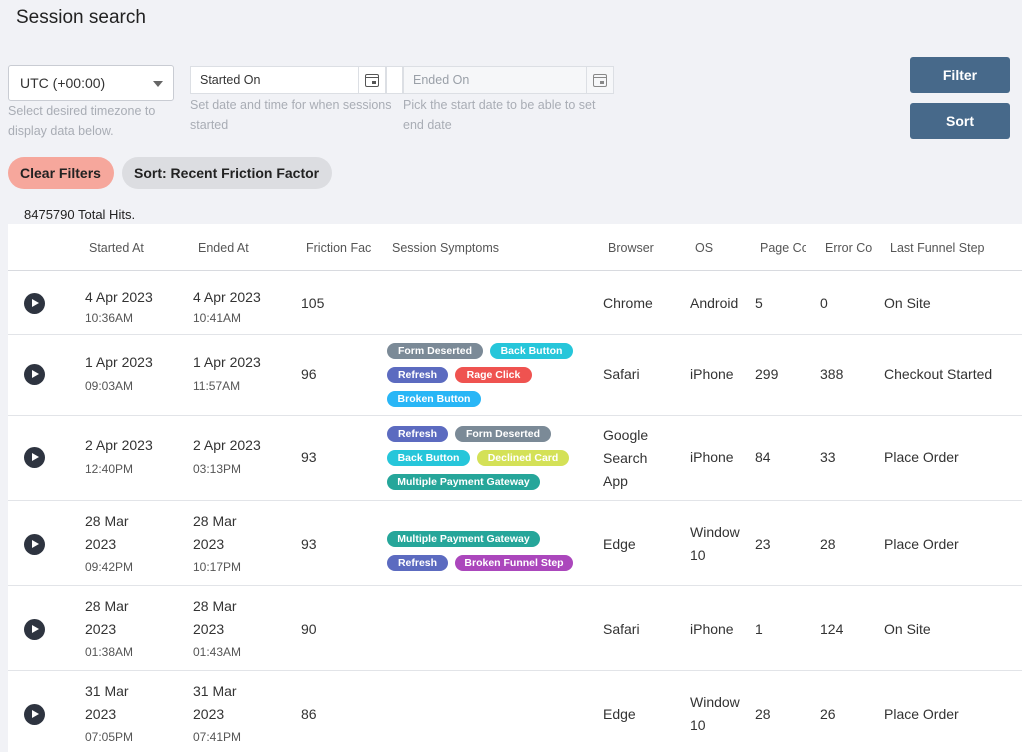 This screenshot has width=1022, height=752. Describe the element at coordinates (394, 80) in the screenshot. I see `date-input-divider` at that location.